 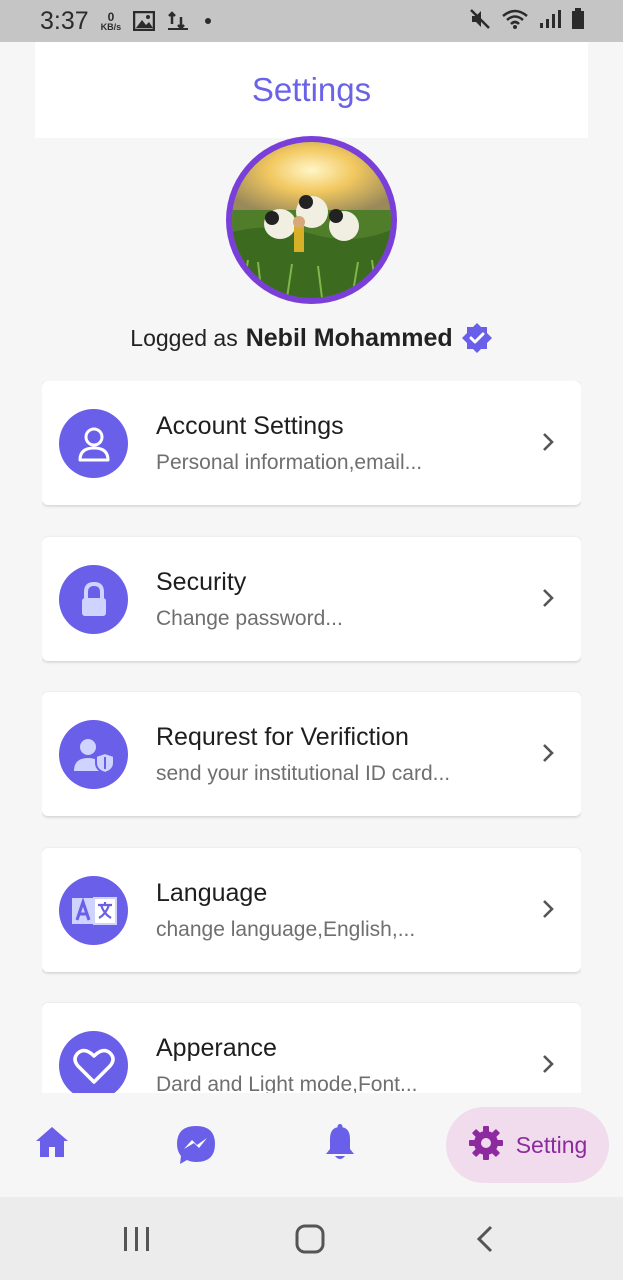 I want to click on app-header: Settings, so click(x=311, y=90).